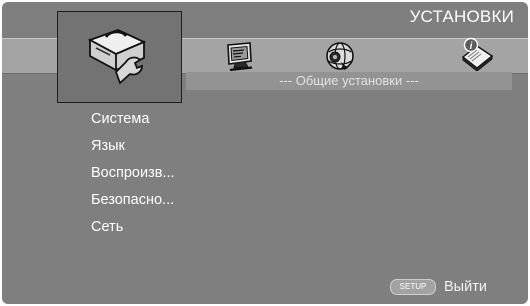 The image size is (530, 306). What do you see at coordinates (471, 46) in the screenshot?
I see `svg-text: i` at bounding box center [471, 46].